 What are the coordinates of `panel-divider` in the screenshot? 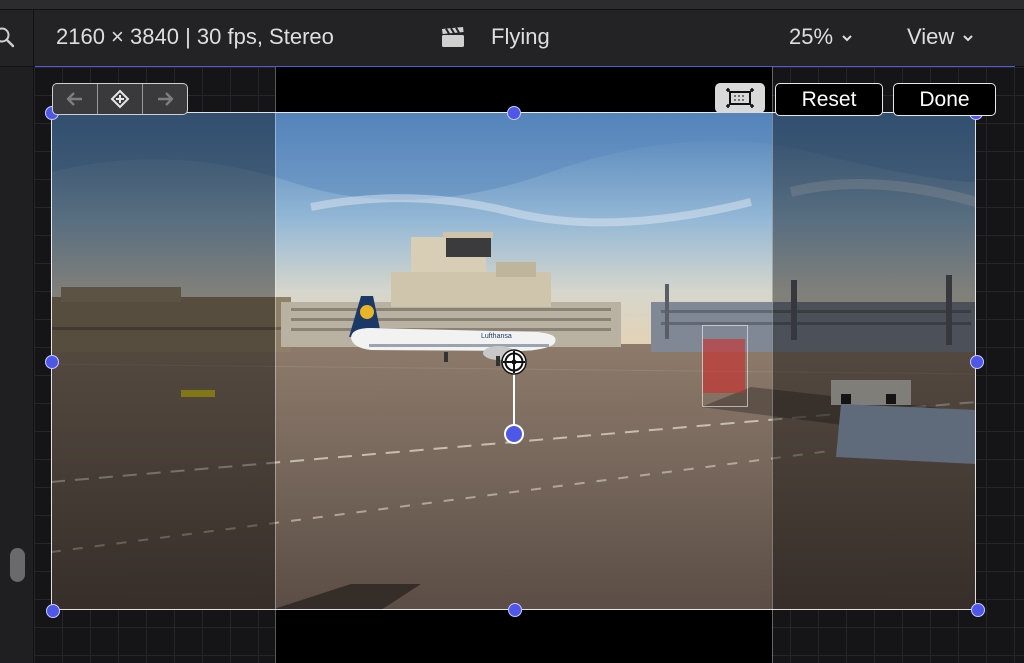 It's located at (33, 38).